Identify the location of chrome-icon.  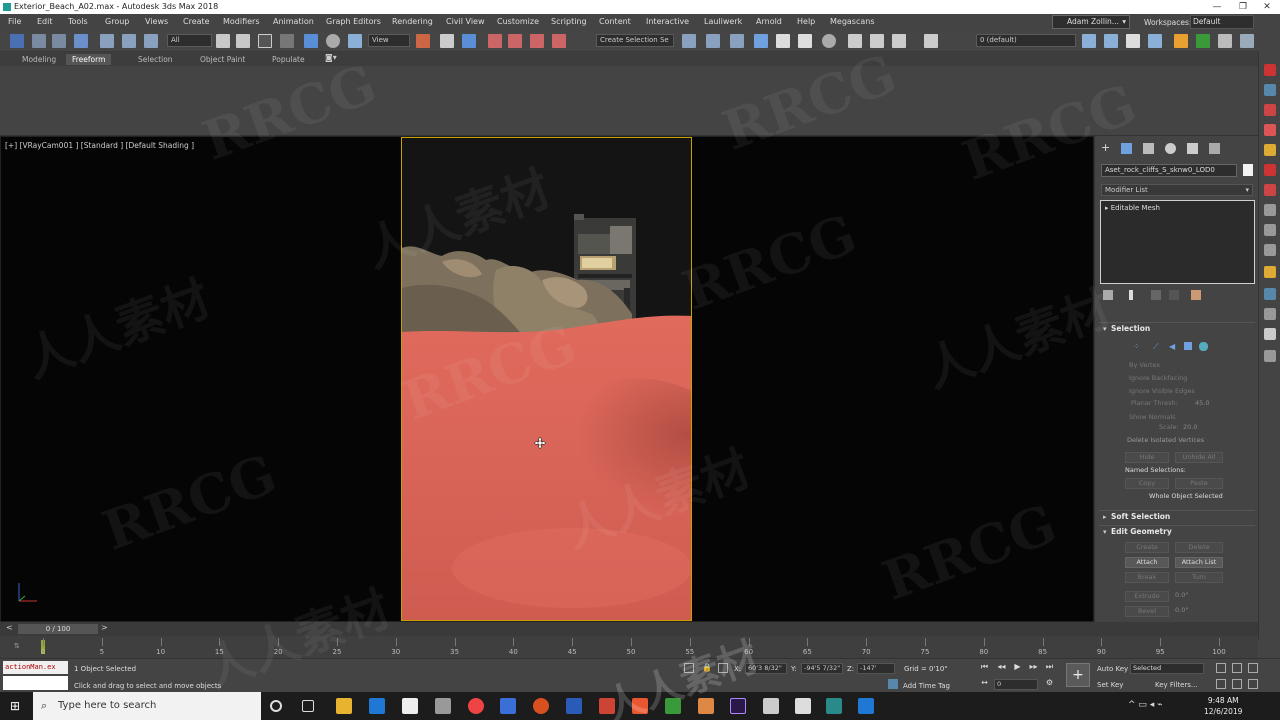
(476, 706).